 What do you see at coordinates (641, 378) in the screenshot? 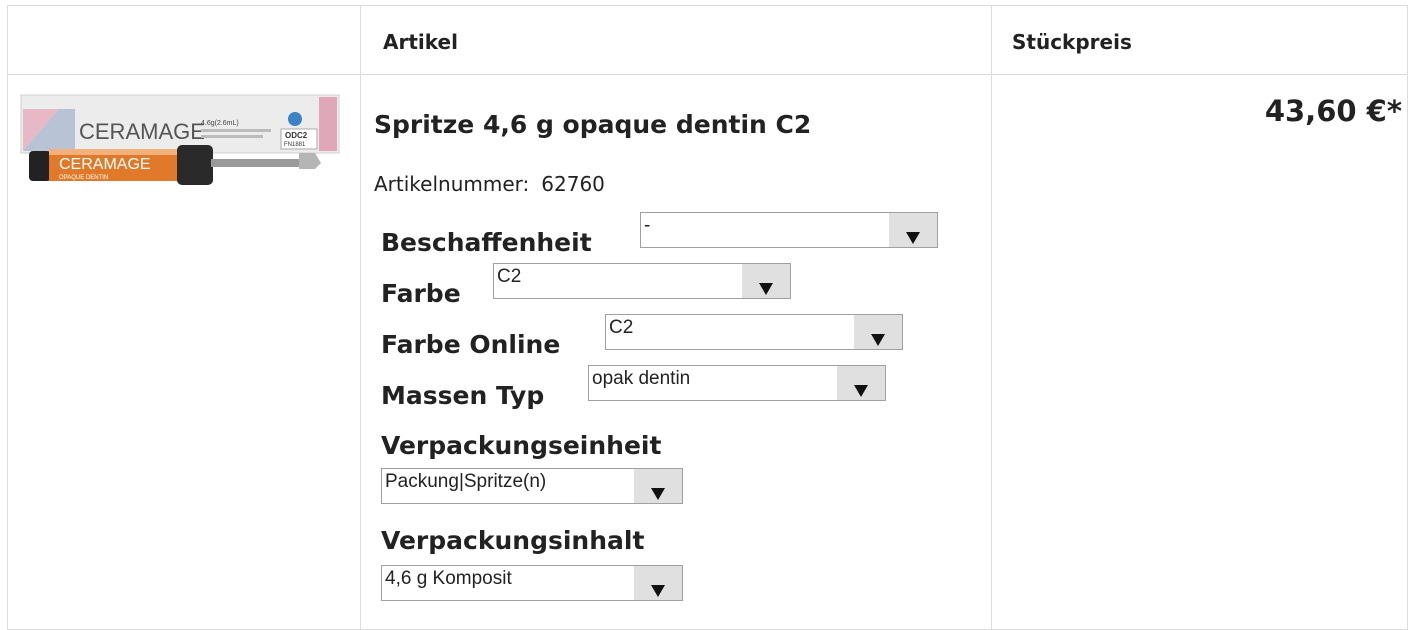
I see `select-value: opak dentin` at bounding box center [641, 378].